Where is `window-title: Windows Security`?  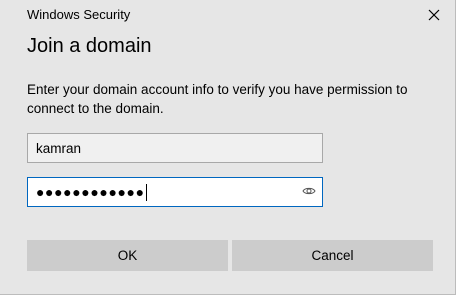 window-title: Windows Security is located at coordinates (79, 14).